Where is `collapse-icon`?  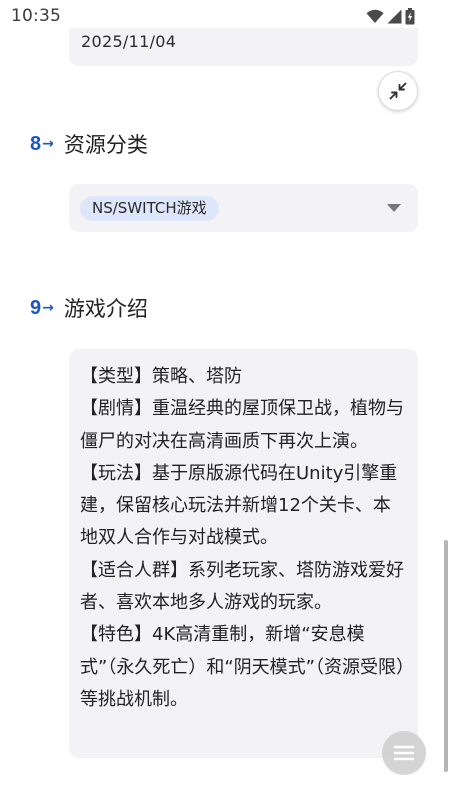
collapse-icon is located at coordinates (398, 91).